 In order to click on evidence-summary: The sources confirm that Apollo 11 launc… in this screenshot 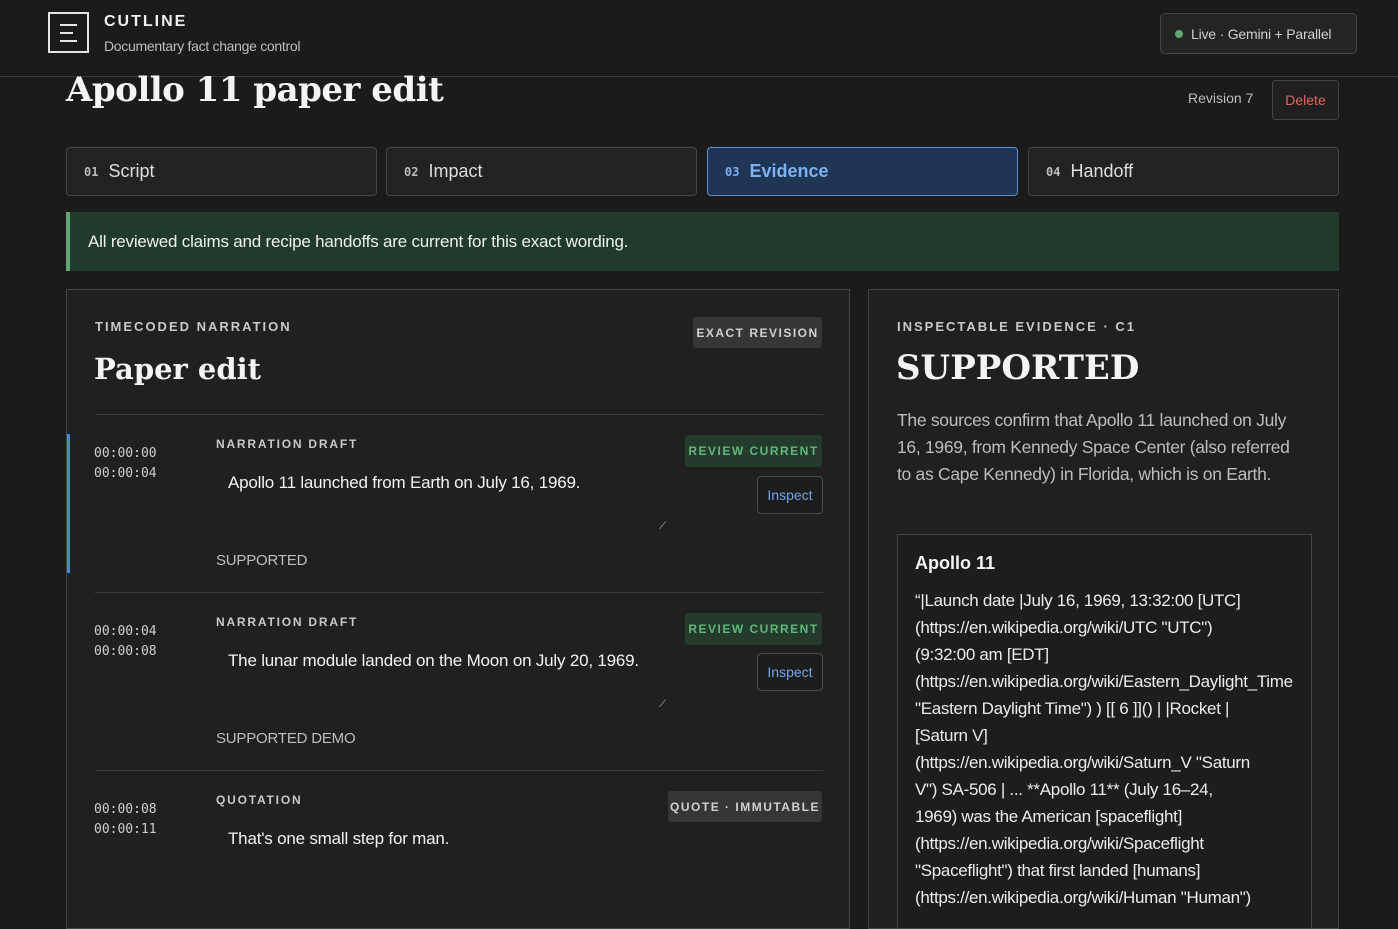, I will do `click(1093, 447)`.